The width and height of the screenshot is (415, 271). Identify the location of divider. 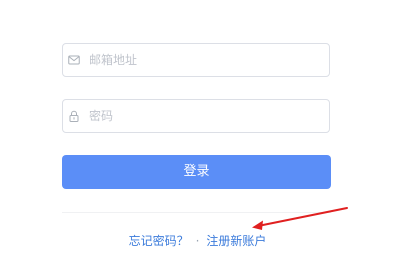
(196, 212).